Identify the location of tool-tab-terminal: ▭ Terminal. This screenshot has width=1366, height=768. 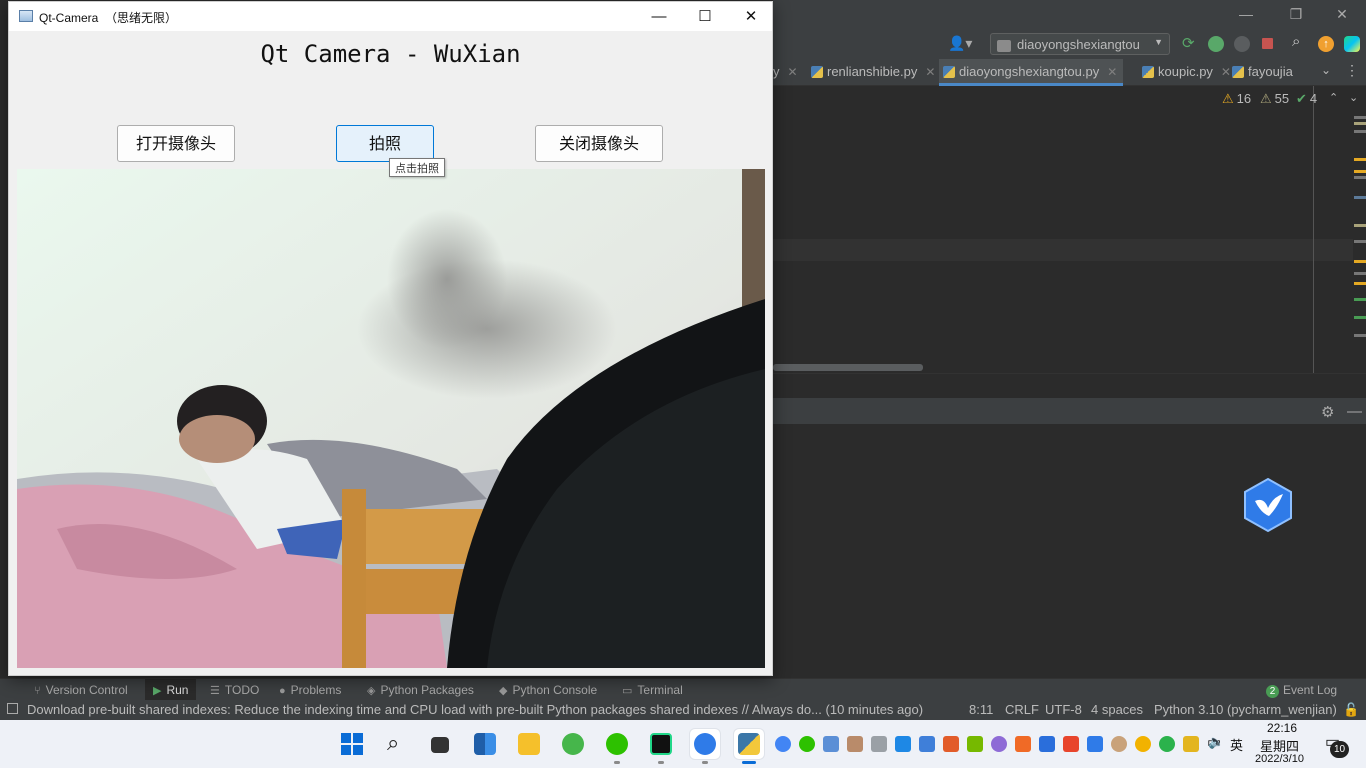
(652, 690).